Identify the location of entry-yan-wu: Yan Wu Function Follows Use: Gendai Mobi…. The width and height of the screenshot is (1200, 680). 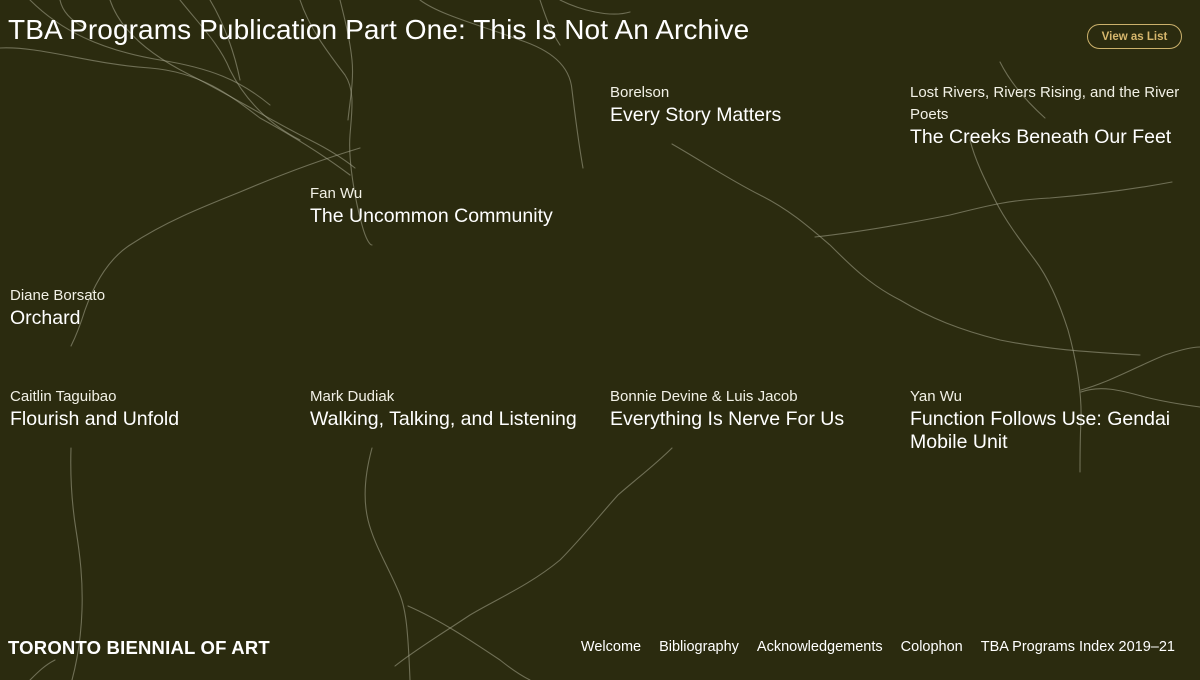
(1047, 420).